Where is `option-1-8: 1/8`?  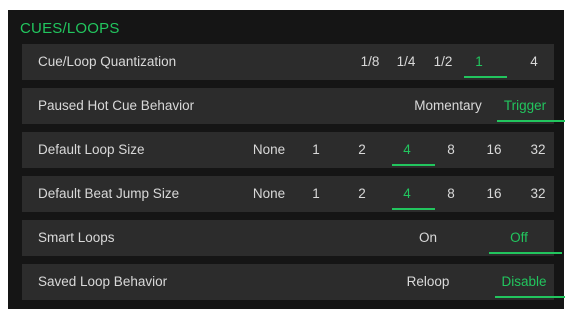 option-1-8: 1/8 is located at coordinates (370, 62).